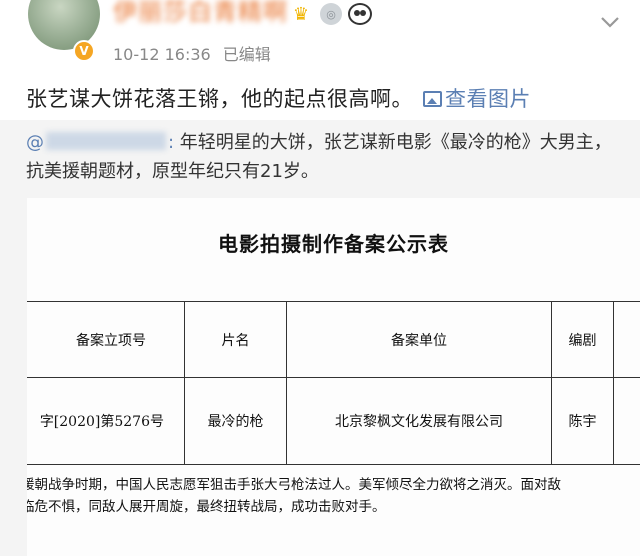 Image resolution: width=640 pixels, height=556 pixels. I want to click on verified-badge-icon: V, so click(84, 51).